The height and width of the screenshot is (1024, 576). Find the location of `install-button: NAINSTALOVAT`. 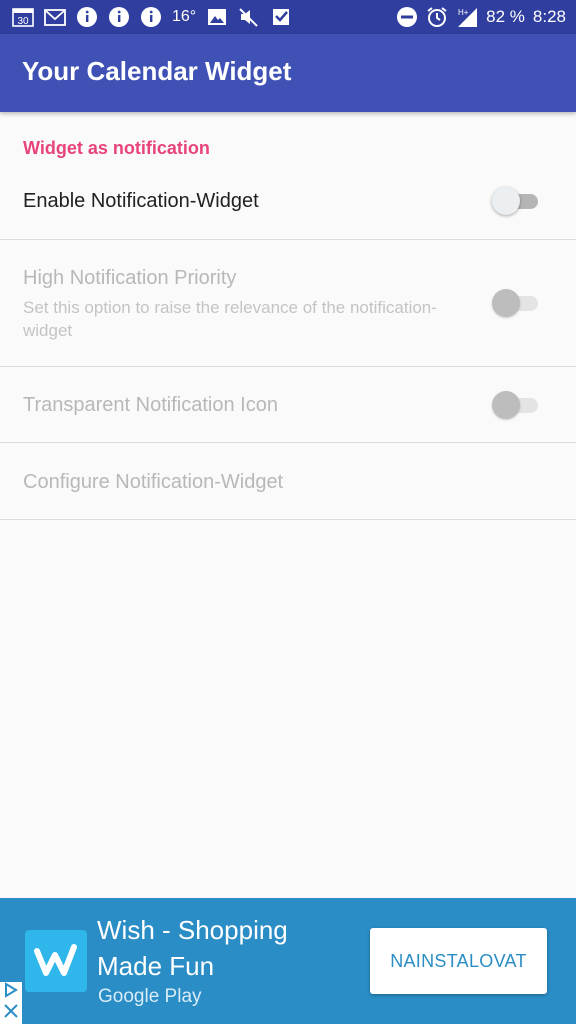

install-button: NAINSTALOVAT is located at coordinates (458, 961).